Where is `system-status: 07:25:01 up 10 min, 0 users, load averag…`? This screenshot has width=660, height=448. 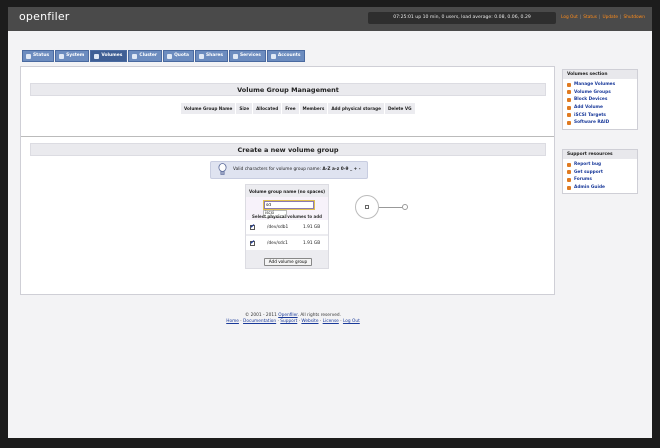
system-status: 07:25:01 up 10 min, 0 users, load averag… is located at coordinates (462, 18).